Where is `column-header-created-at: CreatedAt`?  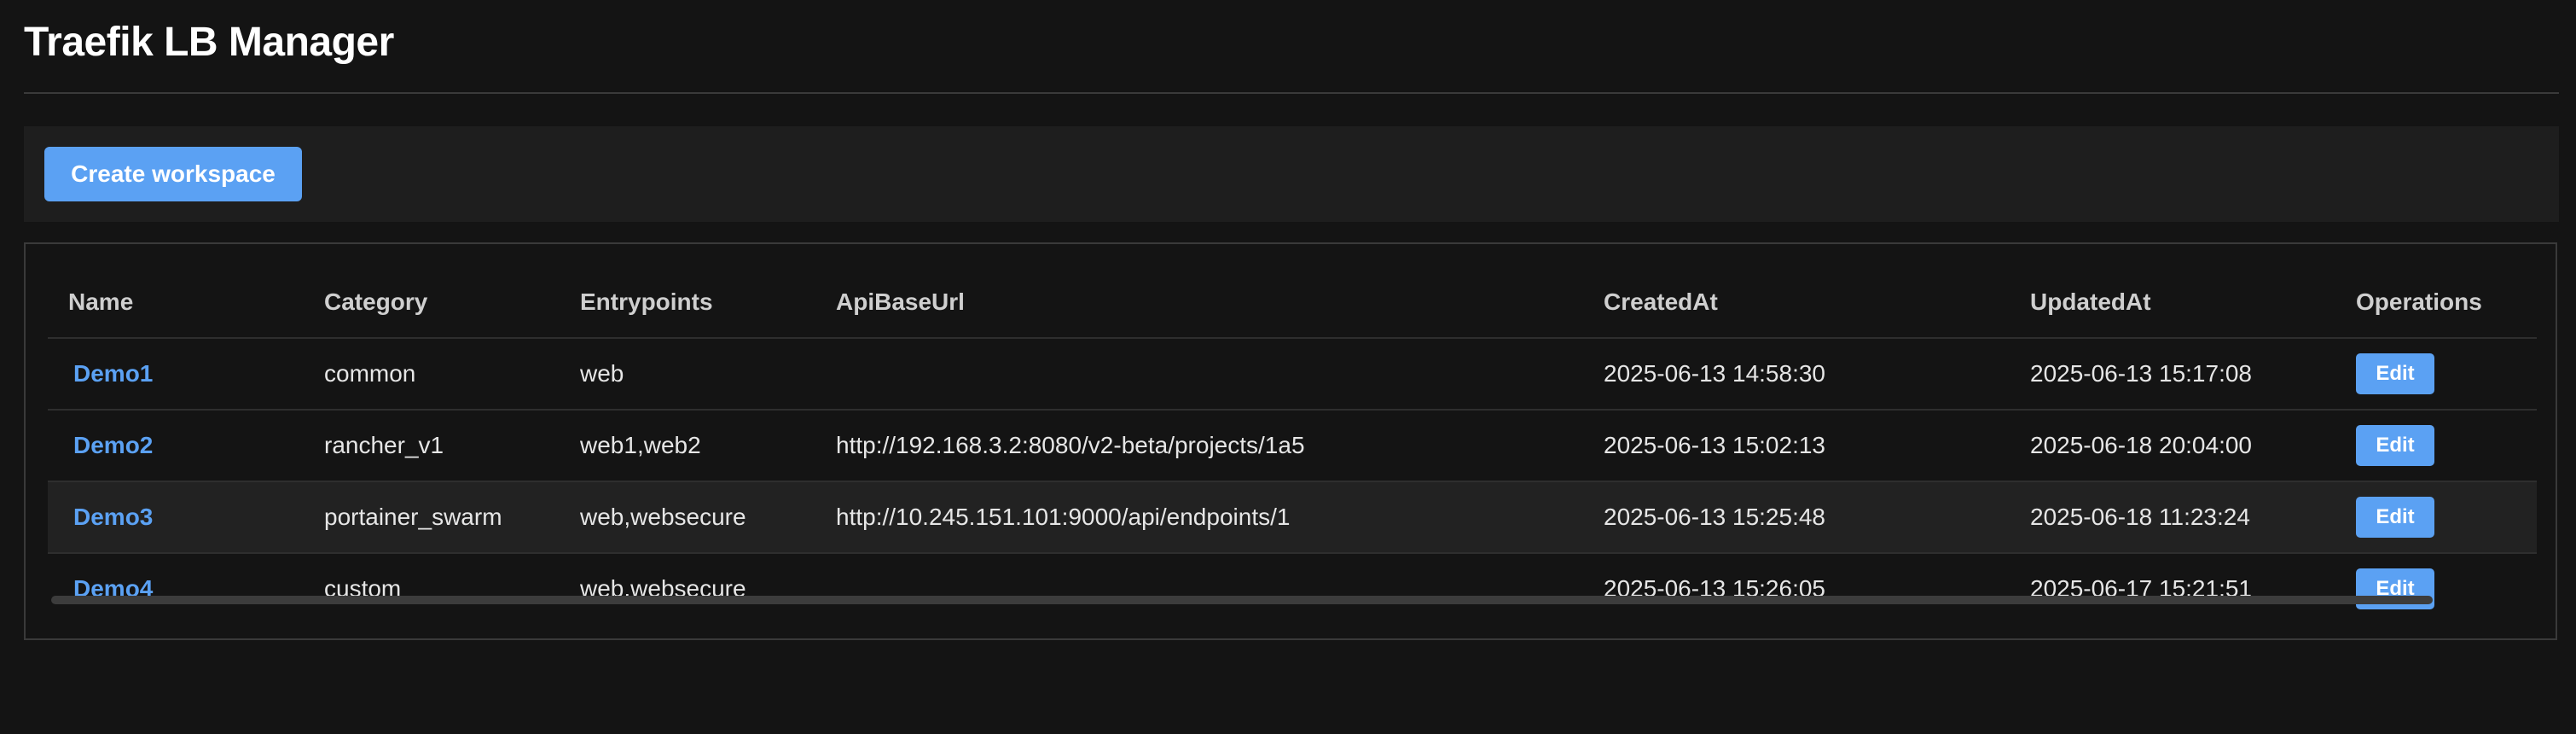 column-header-created-at: CreatedAt is located at coordinates (1796, 302).